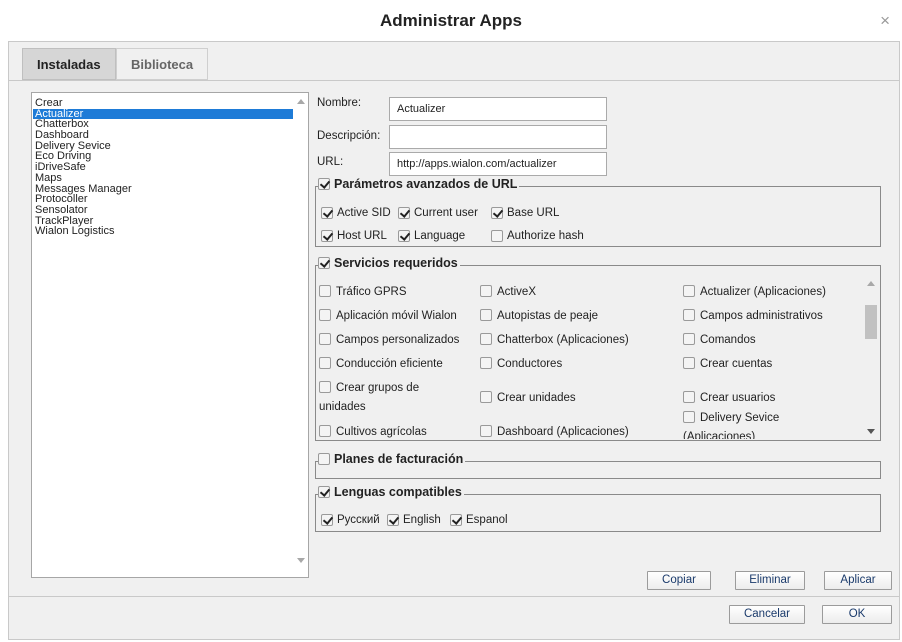 This screenshot has width=902, height=642. I want to click on opt-current-user: Current user, so click(438, 213).